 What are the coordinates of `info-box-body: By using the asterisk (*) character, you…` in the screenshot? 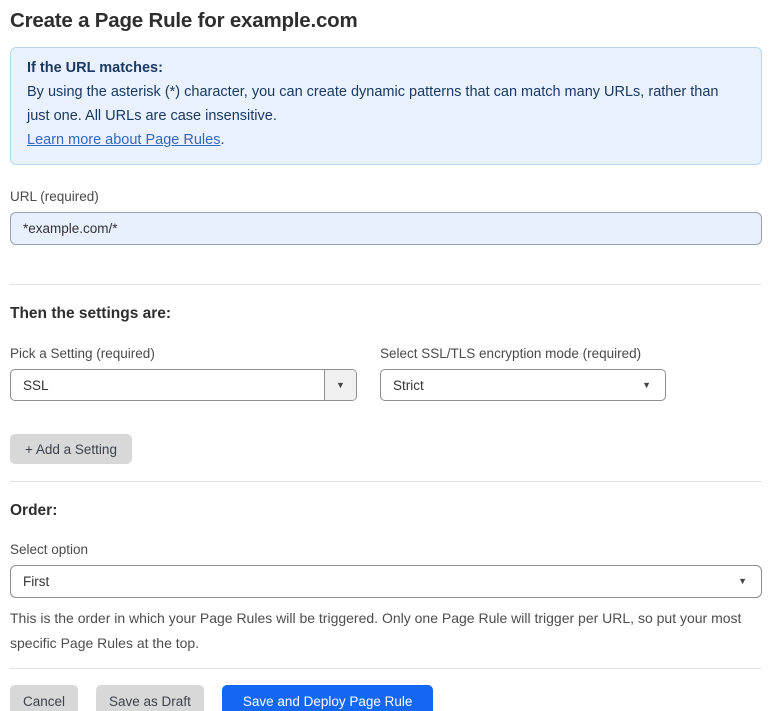 It's located at (373, 104).